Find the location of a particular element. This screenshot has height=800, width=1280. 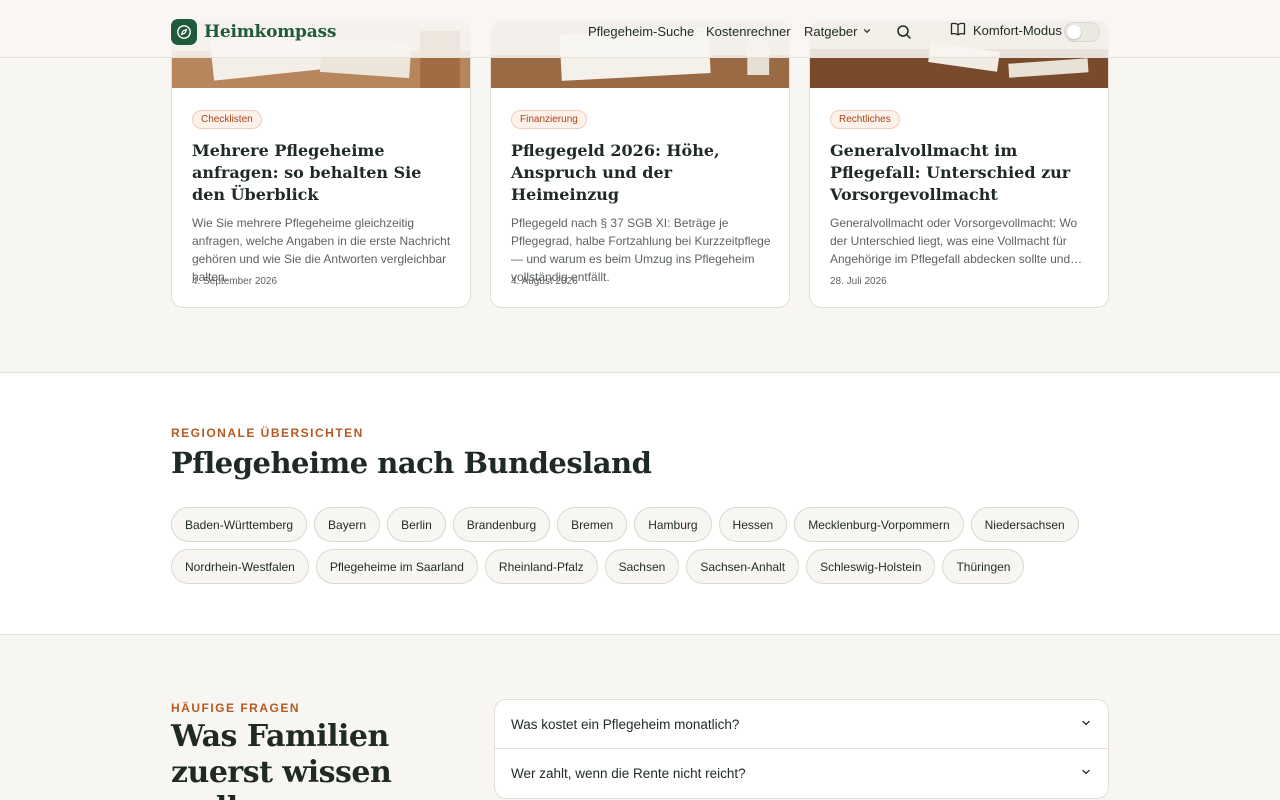

state-chip: Schleswig-Holstein is located at coordinates (871, 566).